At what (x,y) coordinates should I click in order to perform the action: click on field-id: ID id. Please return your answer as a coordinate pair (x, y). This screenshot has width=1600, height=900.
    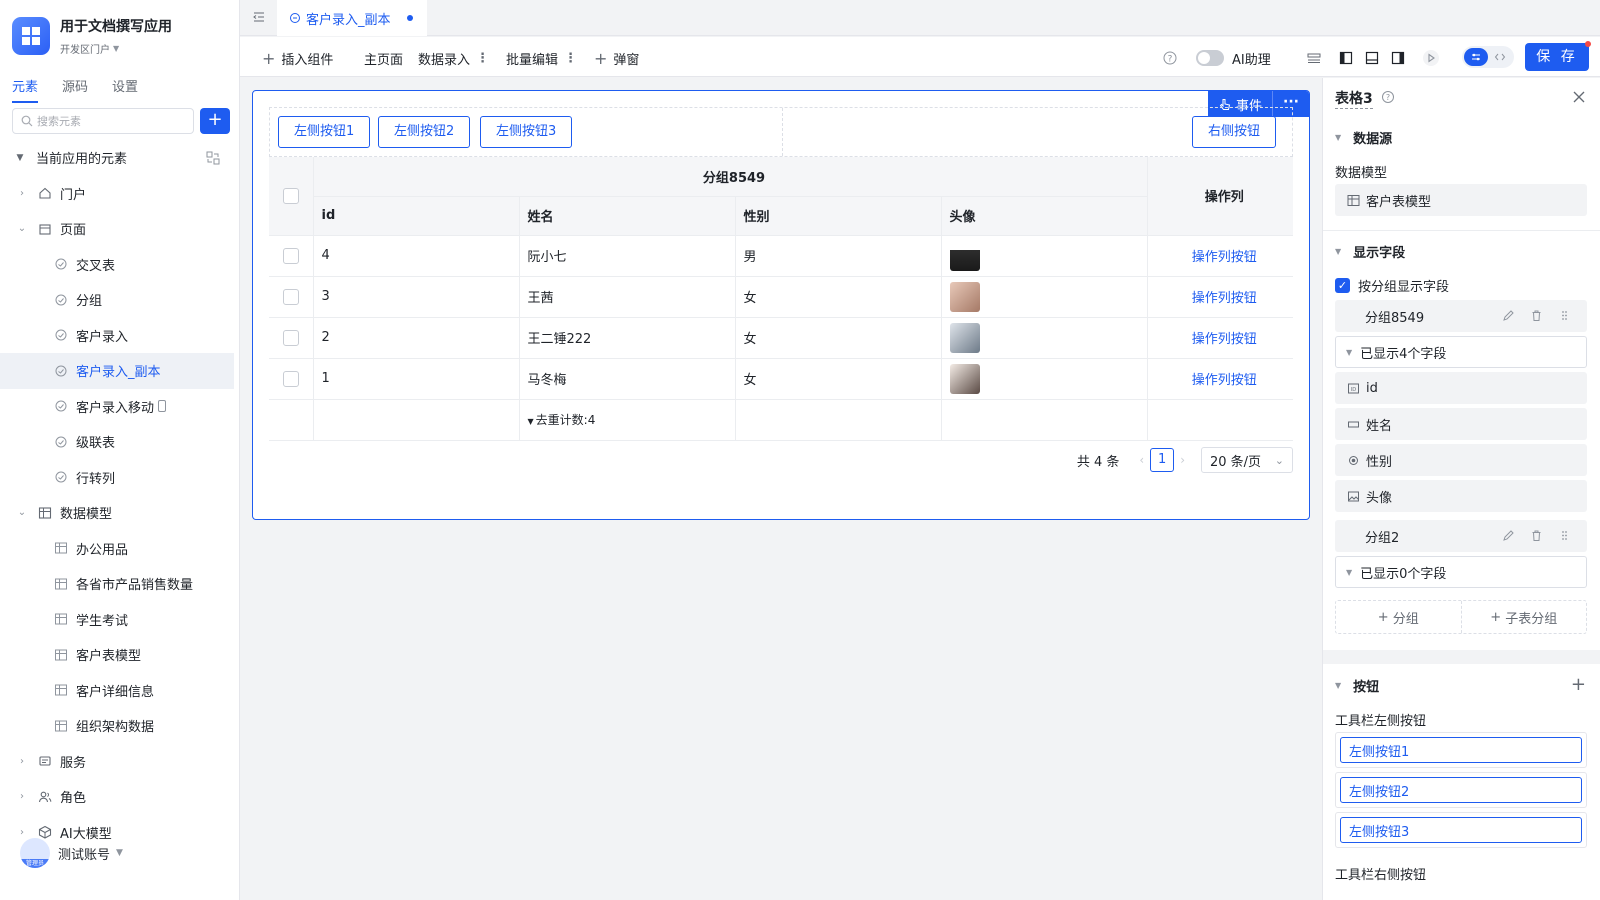
    Looking at the image, I should click on (1461, 388).